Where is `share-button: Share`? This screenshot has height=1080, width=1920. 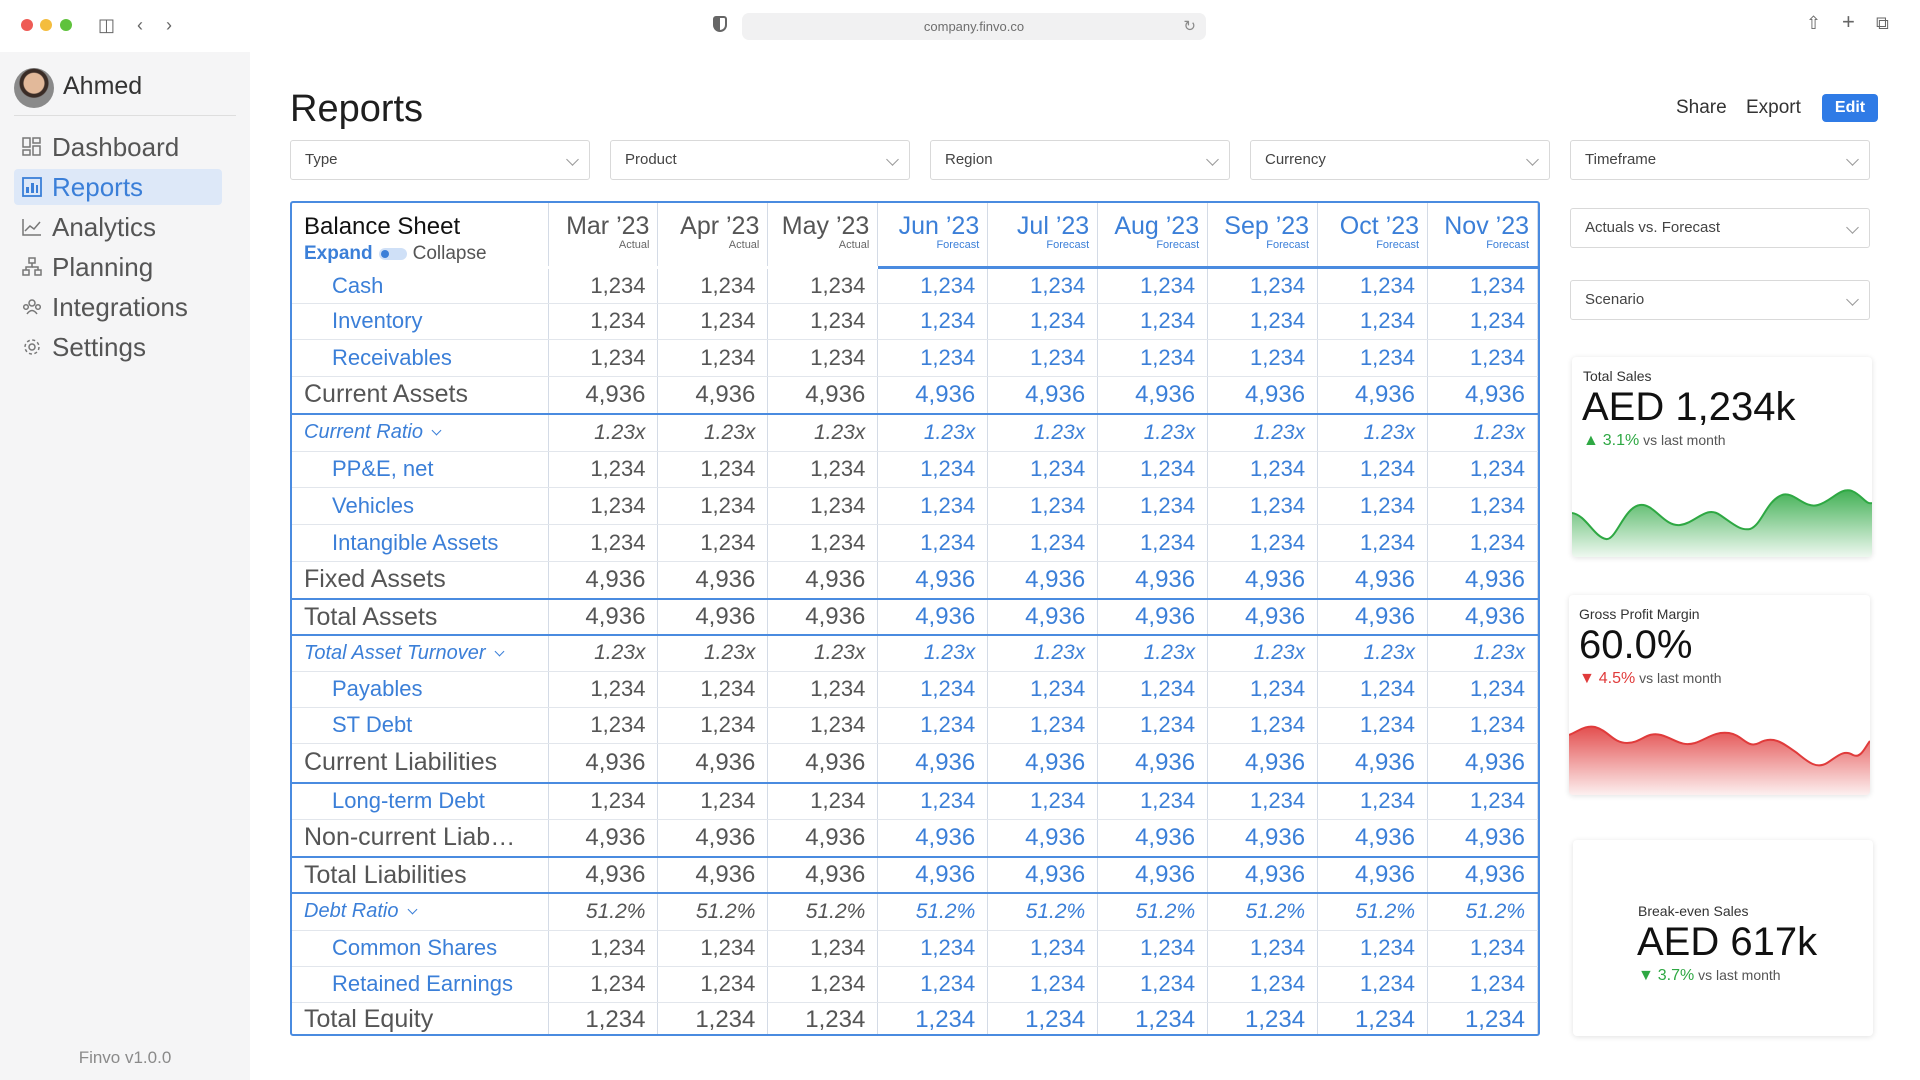 share-button: Share is located at coordinates (1701, 108).